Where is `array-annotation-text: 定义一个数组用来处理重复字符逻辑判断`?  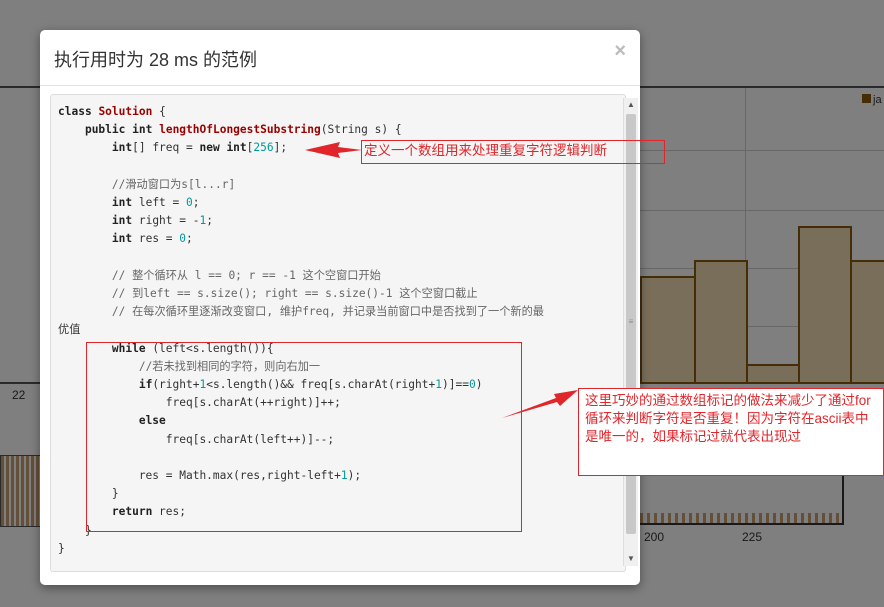
array-annotation-text: 定义一个数组用来处理重复字符逻辑判断 is located at coordinates (485, 150).